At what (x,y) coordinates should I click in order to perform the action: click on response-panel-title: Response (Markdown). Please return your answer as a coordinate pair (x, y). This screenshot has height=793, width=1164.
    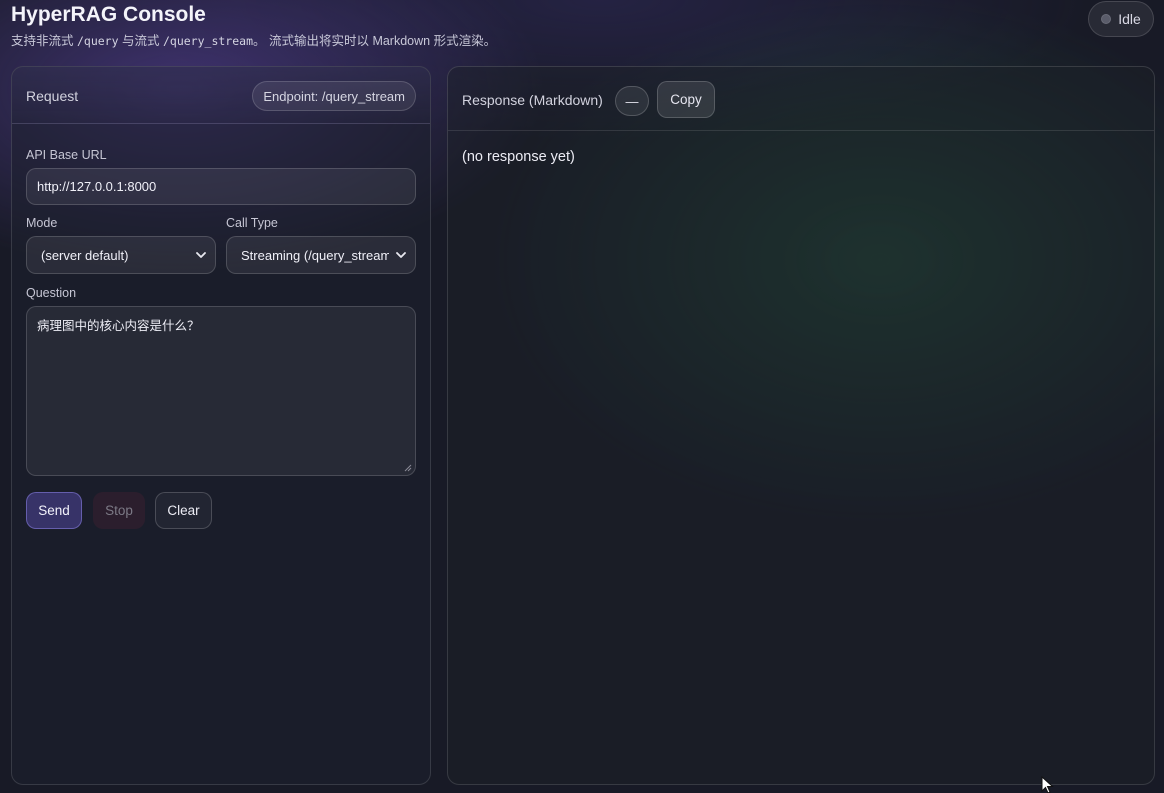
    Looking at the image, I should click on (532, 100).